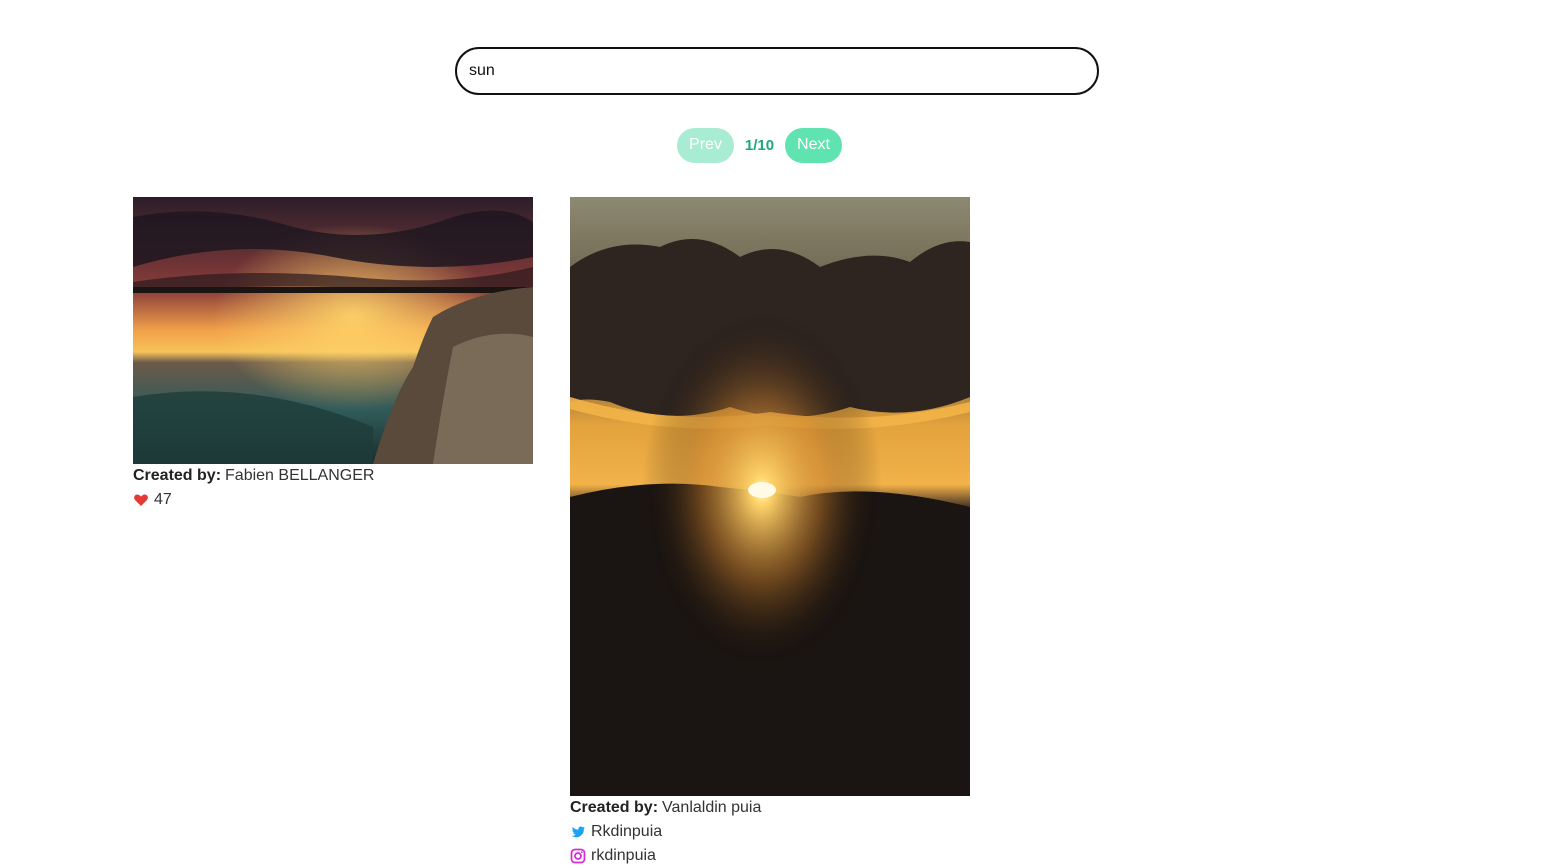  I want to click on pagination: Prev 1/10 Next, so click(759, 145).